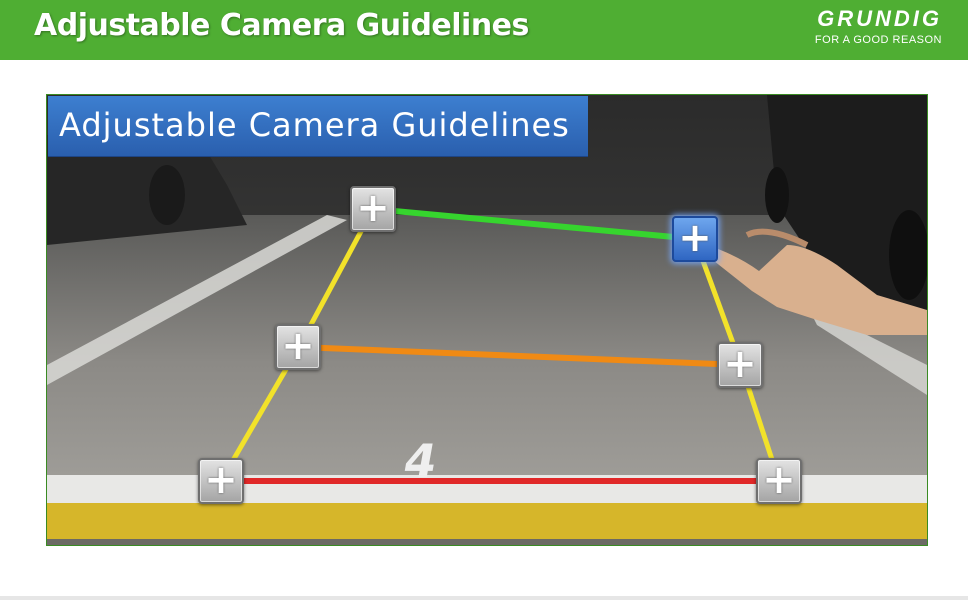 The image size is (968, 600). Describe the element at coordinates (487, 521) in the screenshot. I see `yellow-curb-line` at that location.